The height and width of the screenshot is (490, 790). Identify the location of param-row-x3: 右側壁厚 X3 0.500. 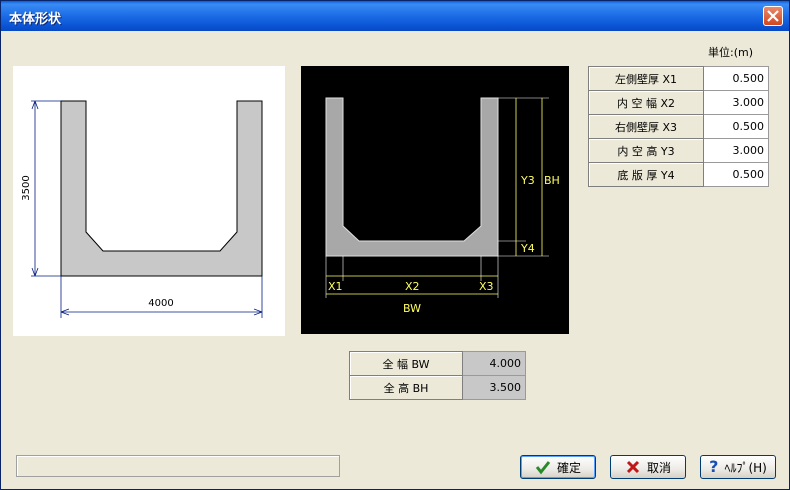
(678, 126).